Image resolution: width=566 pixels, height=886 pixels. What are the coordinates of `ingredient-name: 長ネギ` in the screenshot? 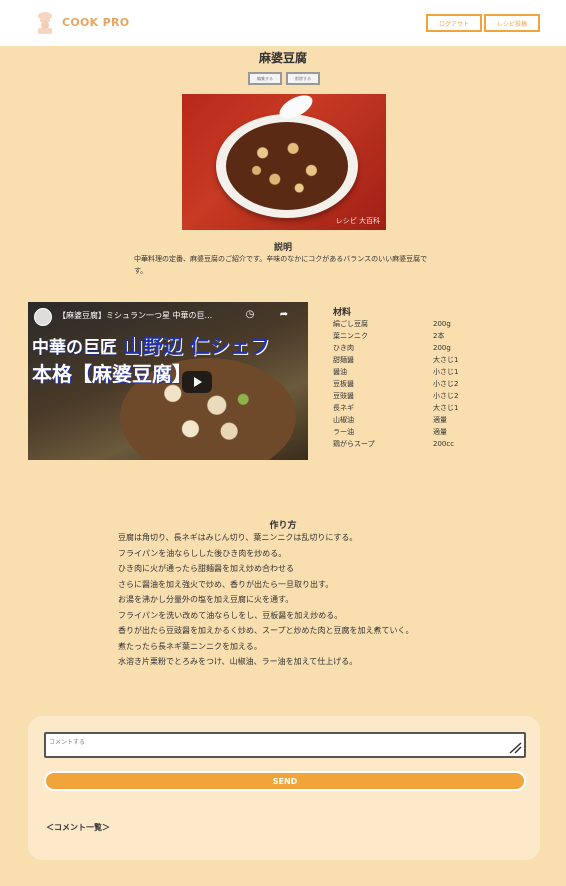 It's located at (343, 408).